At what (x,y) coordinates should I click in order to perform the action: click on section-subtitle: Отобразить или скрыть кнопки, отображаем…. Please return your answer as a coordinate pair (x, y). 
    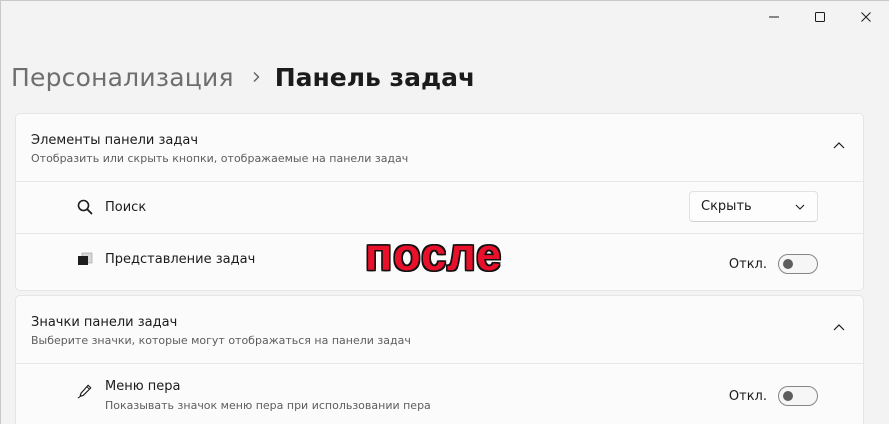
    Looking at the image, I should click on (220, 158).